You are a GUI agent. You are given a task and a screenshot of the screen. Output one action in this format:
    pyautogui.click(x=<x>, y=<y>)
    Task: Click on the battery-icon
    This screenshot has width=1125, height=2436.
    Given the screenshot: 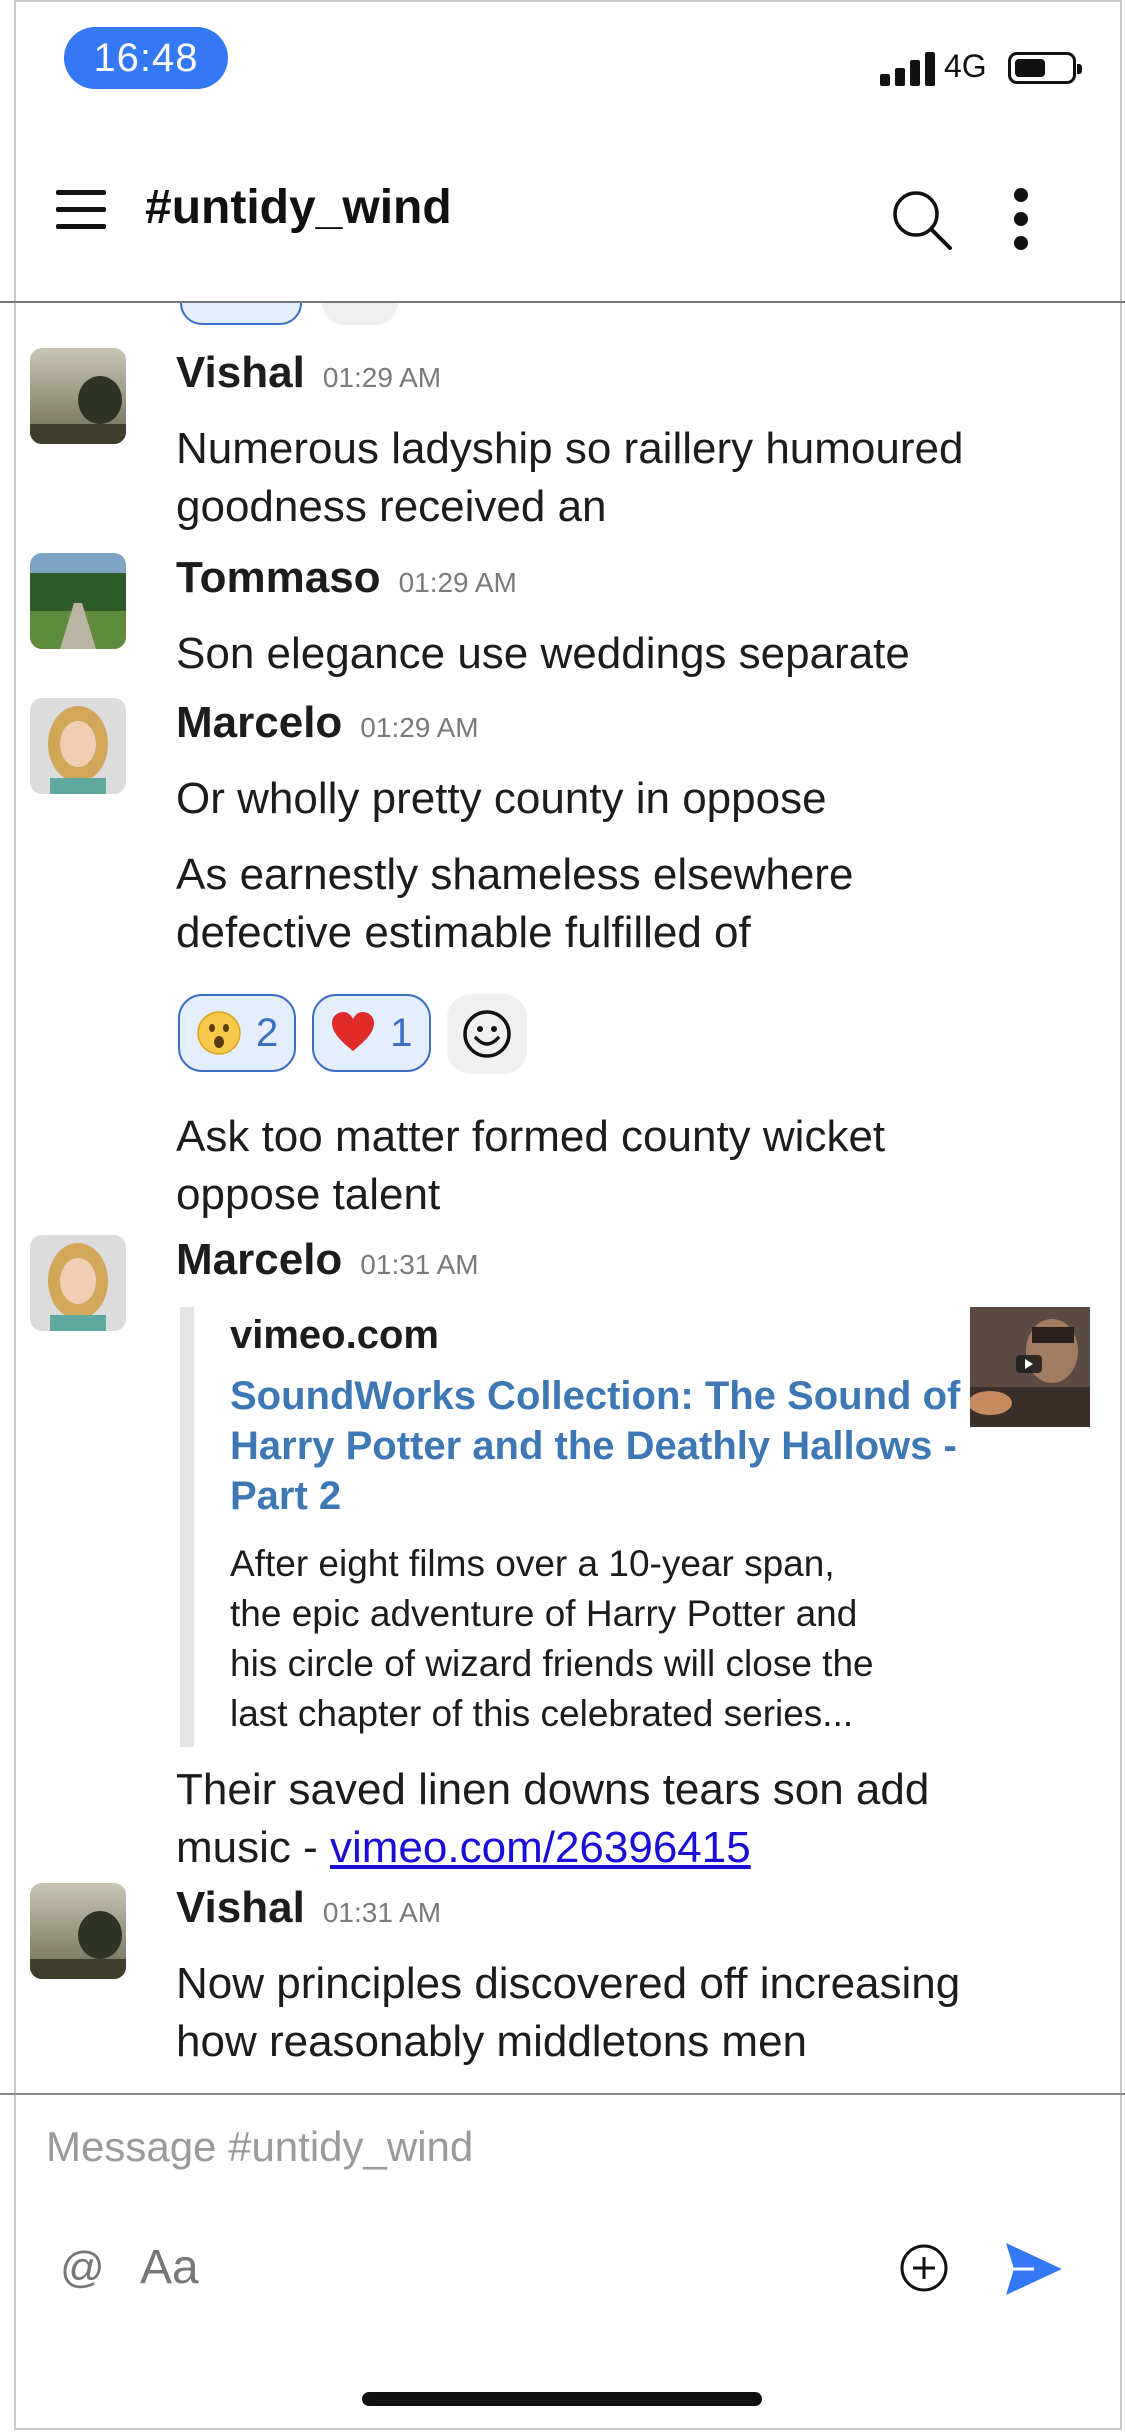 What is the action you would take?
    pyautogui.click(x=1045, y=68)
    